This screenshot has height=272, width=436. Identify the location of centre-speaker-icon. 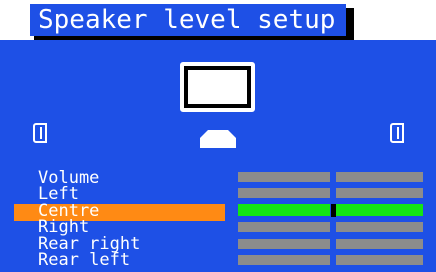
(218, 139).